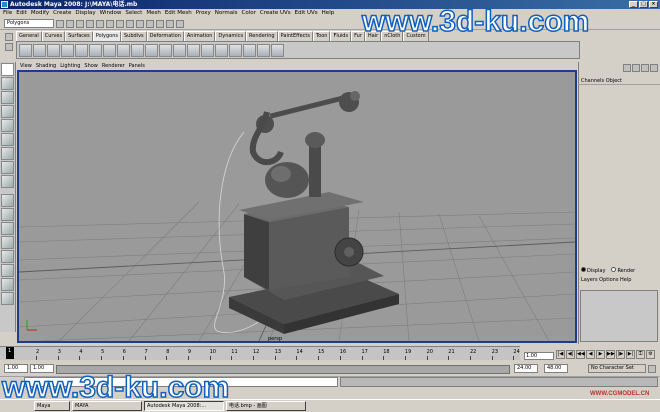 Image resolution: width=660 pixels, height=412 pixels. Describe the element at coordinates (645, 68) in the screenshot. I see `tool-settings-toggle-icon` at that location.